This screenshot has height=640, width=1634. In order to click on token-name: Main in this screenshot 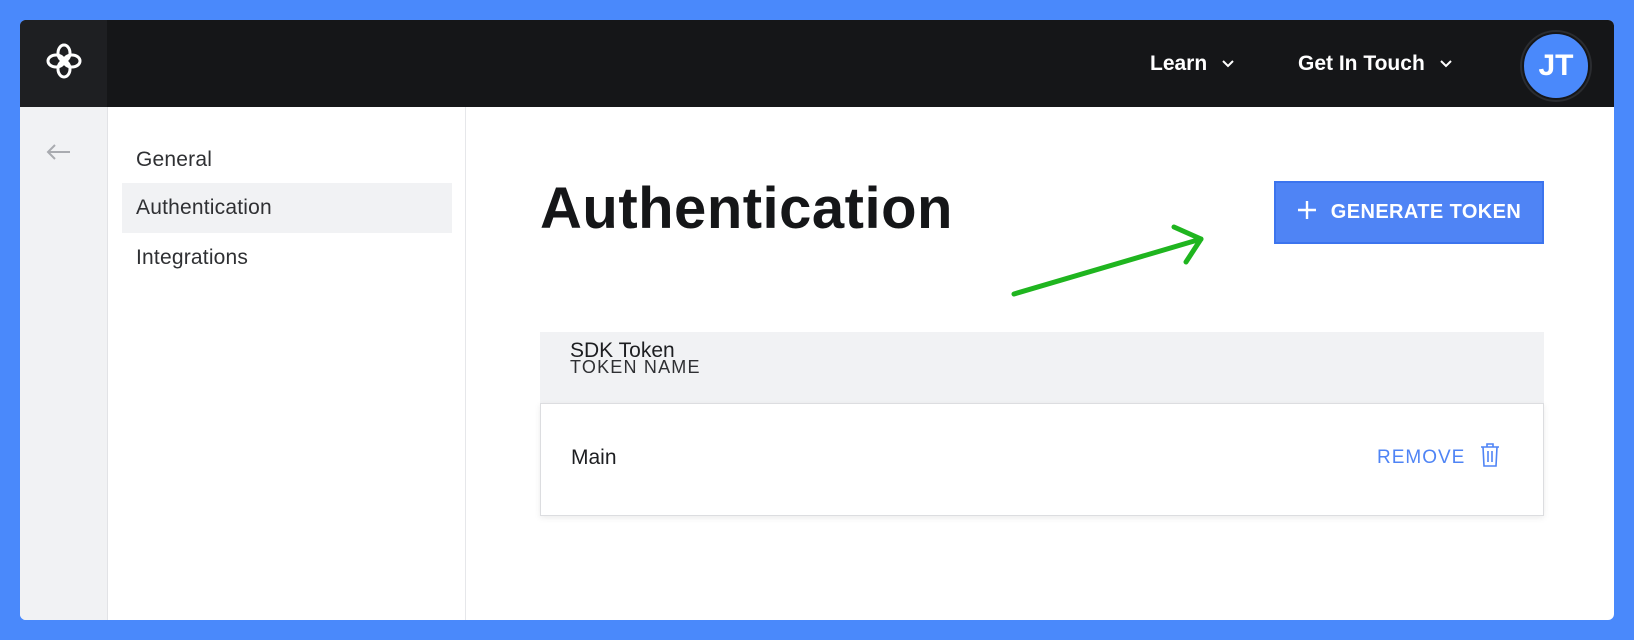, I will do `click(594, 457)`.